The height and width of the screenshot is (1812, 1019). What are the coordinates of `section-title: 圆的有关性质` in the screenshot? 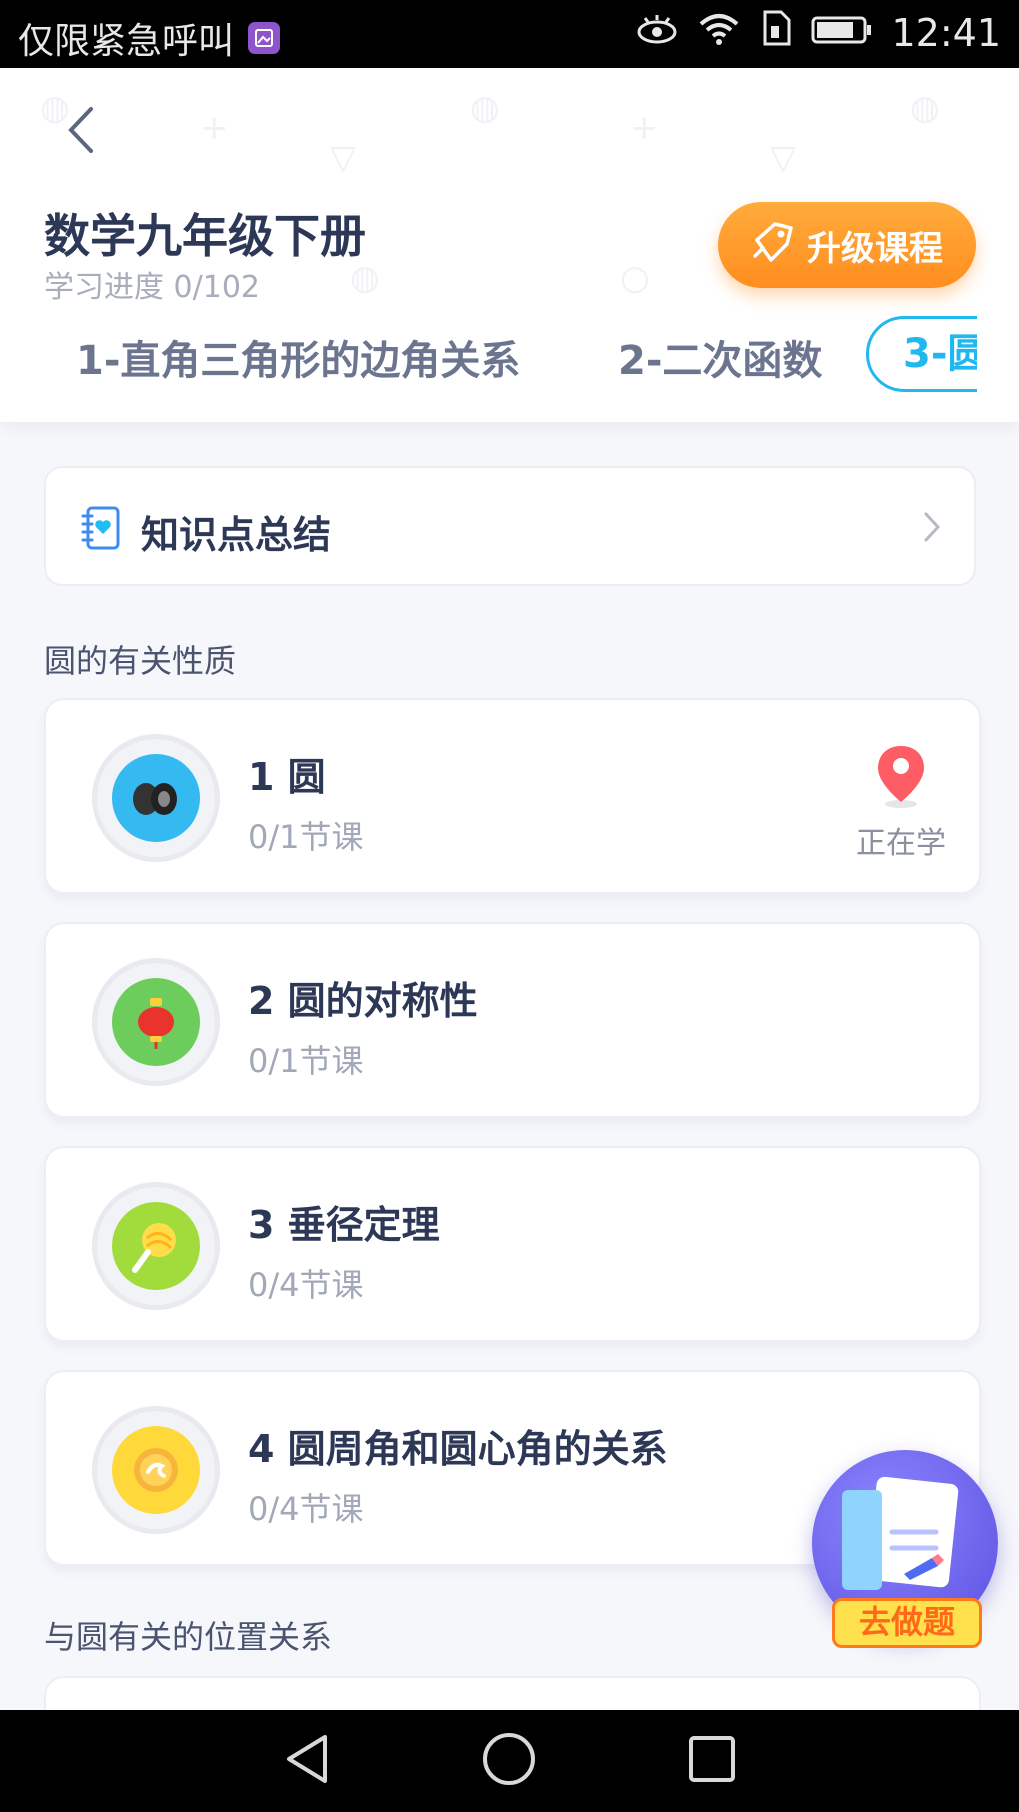 It's located at (140, 661).